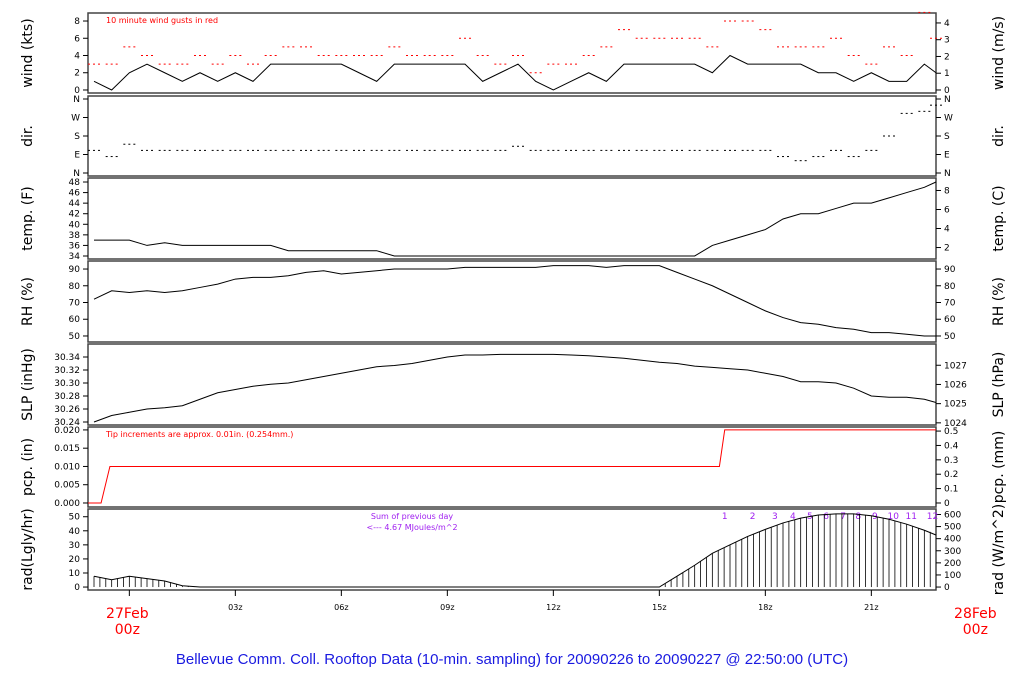 The height and width of the screenshot is (700, 1024). Describe the element at coordinates (932, 517) in the screenshot. I see `rad-hour-mark: 12` at that location.